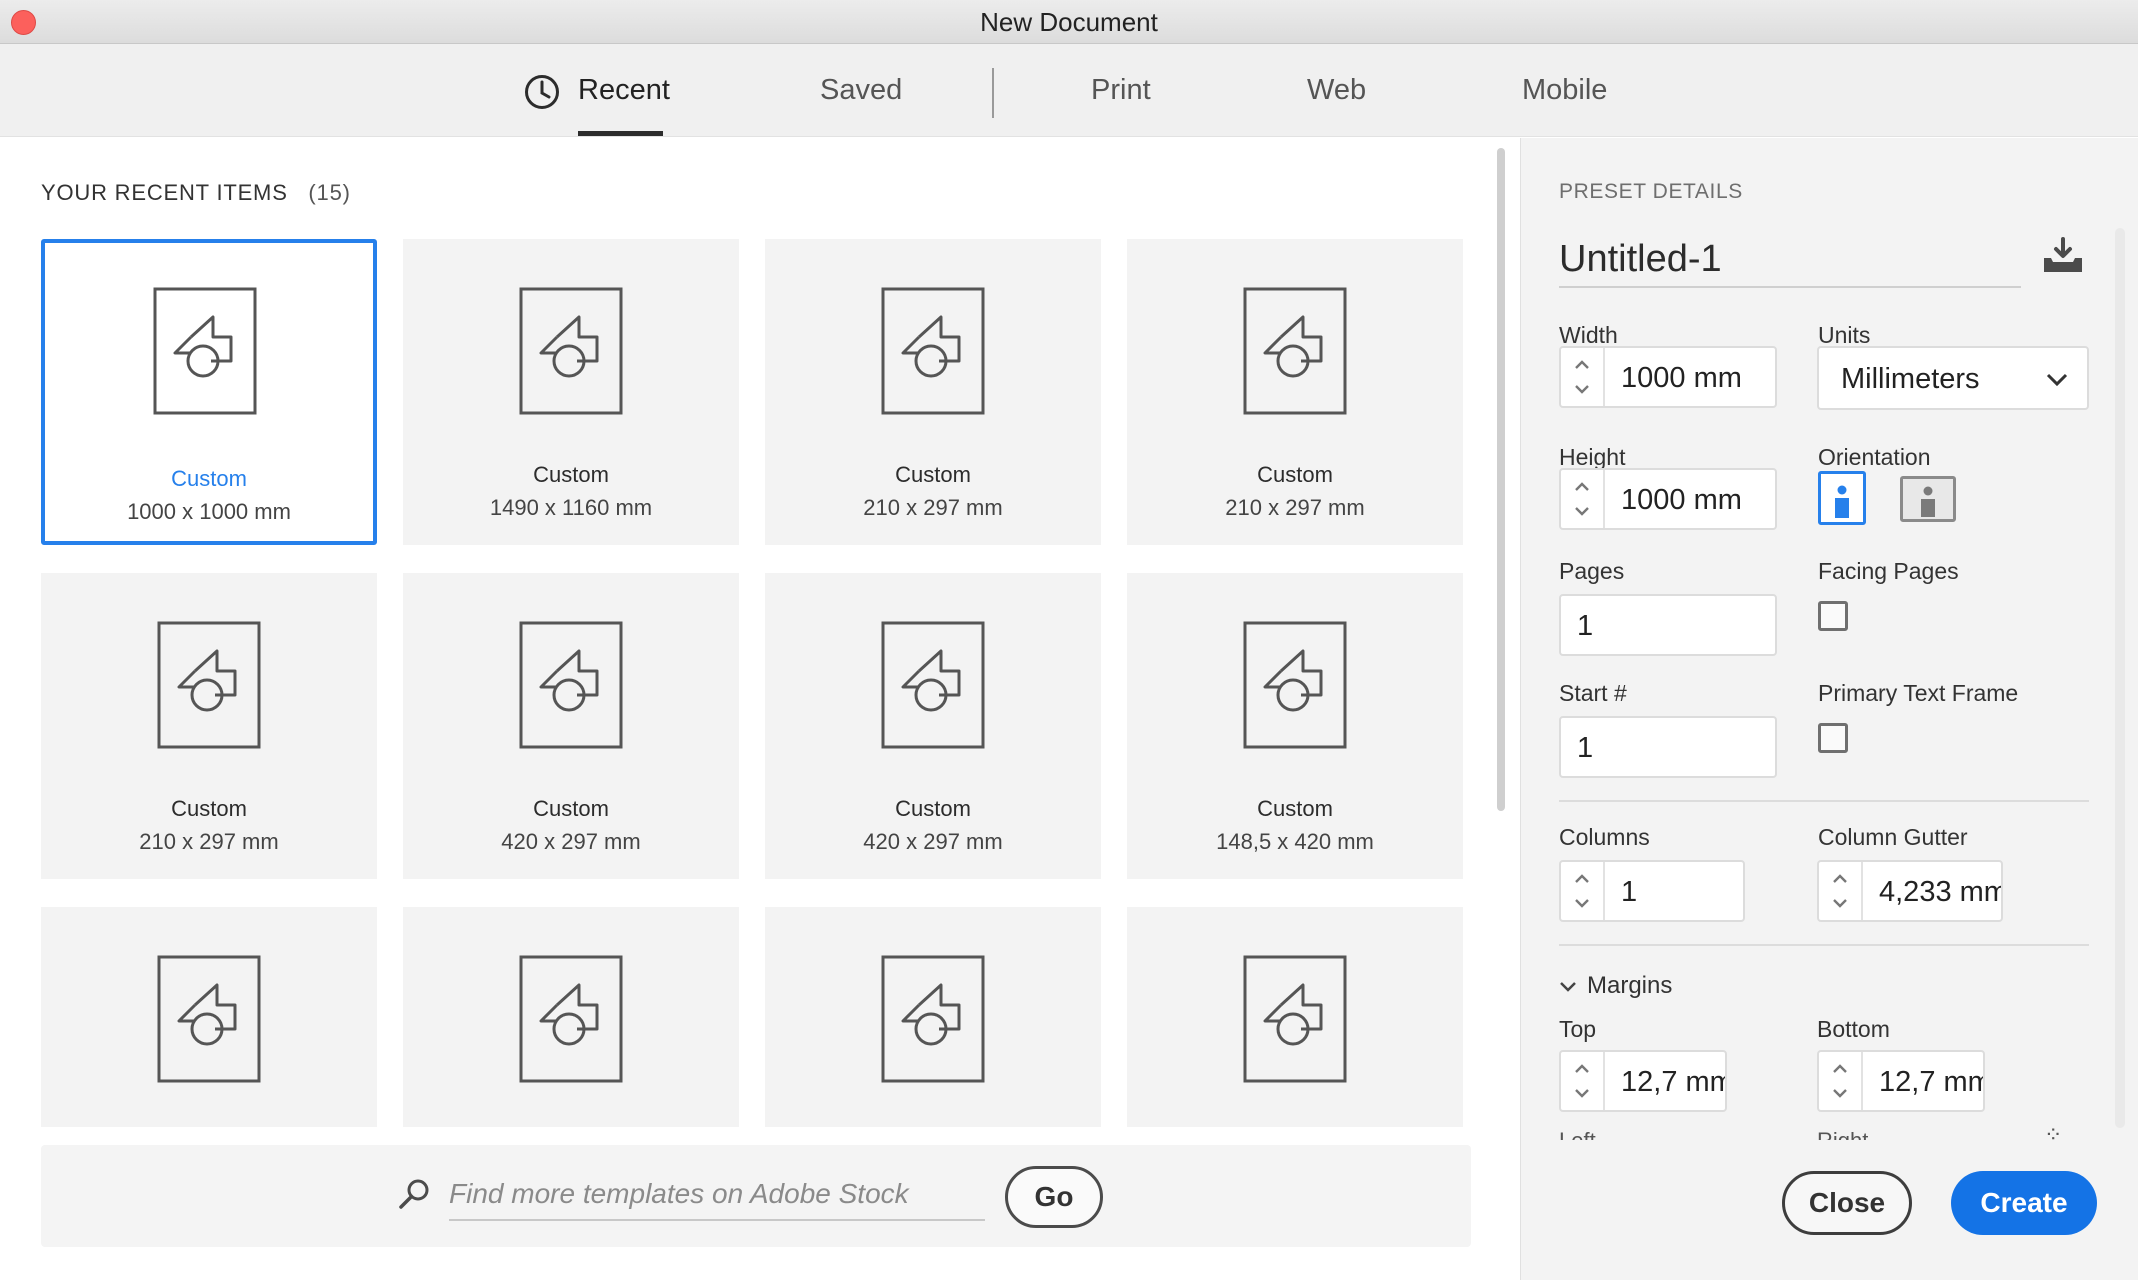 This screenshot has width=2138, height=1280. I want to click on close-button: Close, so click(1847, 1203).